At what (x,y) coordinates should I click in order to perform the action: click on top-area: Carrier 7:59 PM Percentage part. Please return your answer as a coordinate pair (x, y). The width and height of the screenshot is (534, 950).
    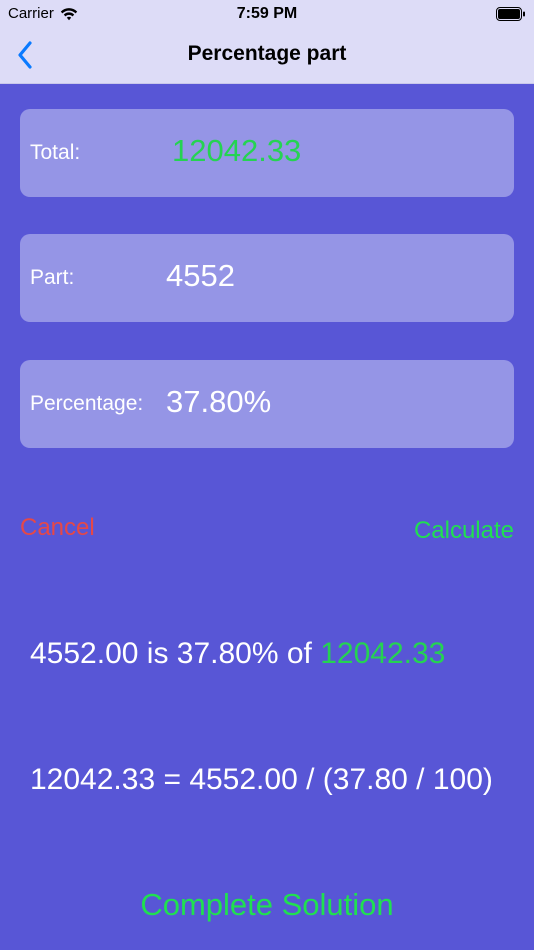
    Looking at the image, I should click on (267, 42).